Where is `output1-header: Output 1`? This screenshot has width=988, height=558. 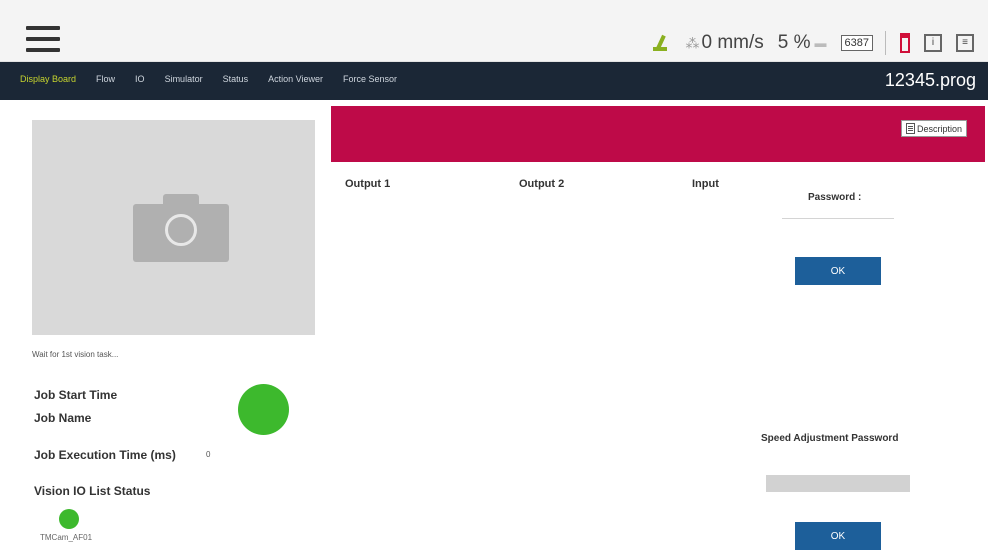 output1-header: Output 1 is located at coordinates (368, 184).